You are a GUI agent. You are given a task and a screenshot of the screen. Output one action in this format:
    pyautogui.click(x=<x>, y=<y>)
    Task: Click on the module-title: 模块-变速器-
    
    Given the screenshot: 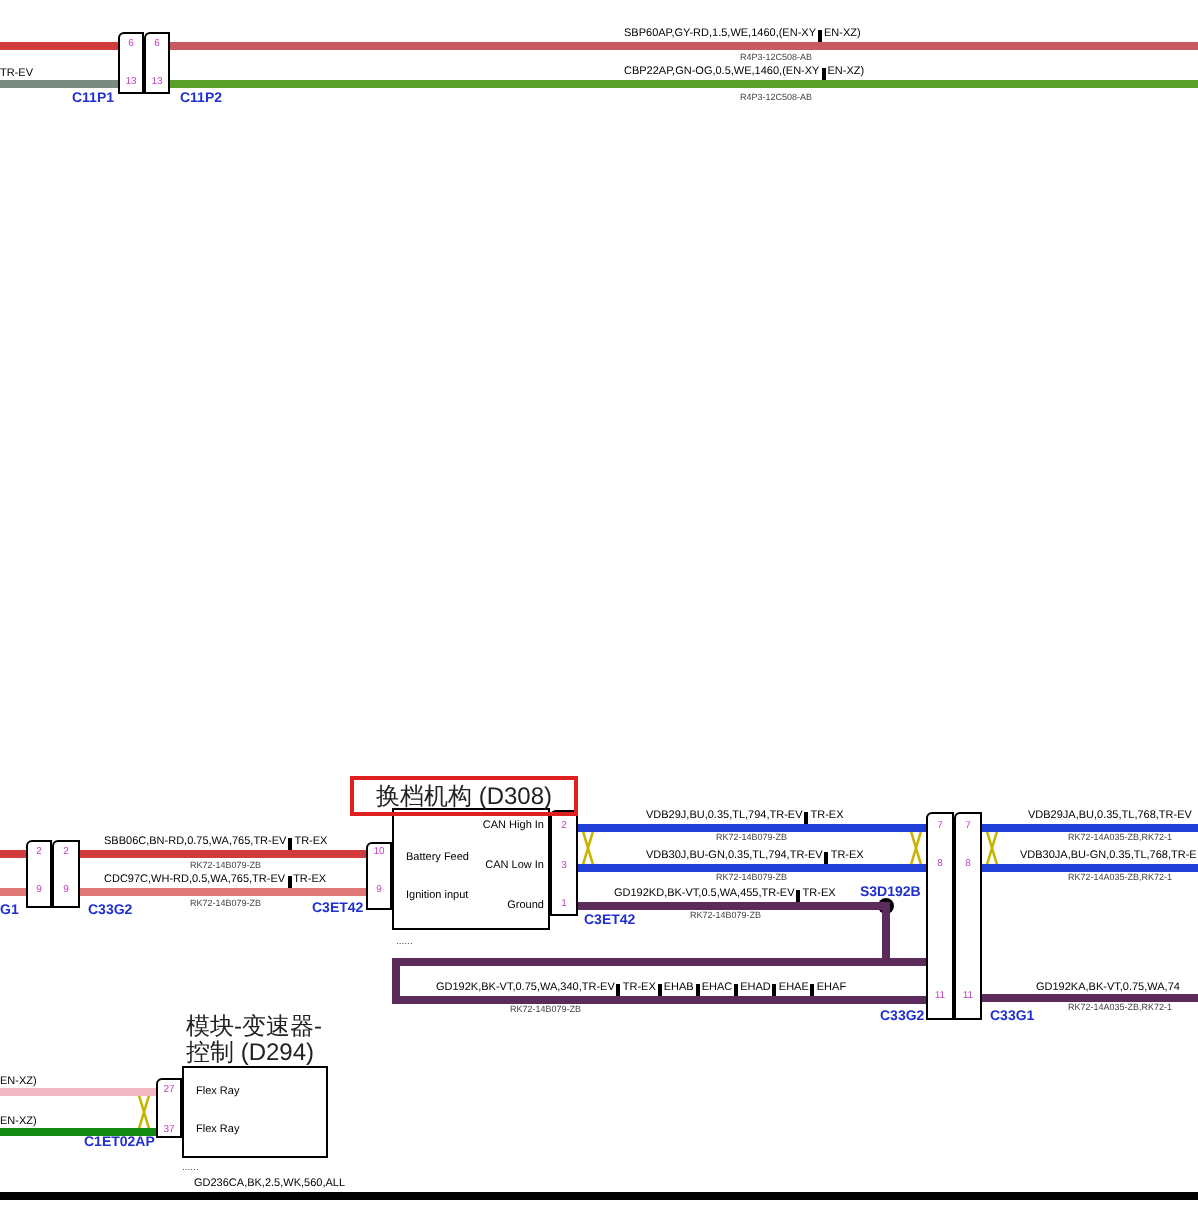 What is the action you would take?
    pyautogui.click(x=254, y=1027)
    